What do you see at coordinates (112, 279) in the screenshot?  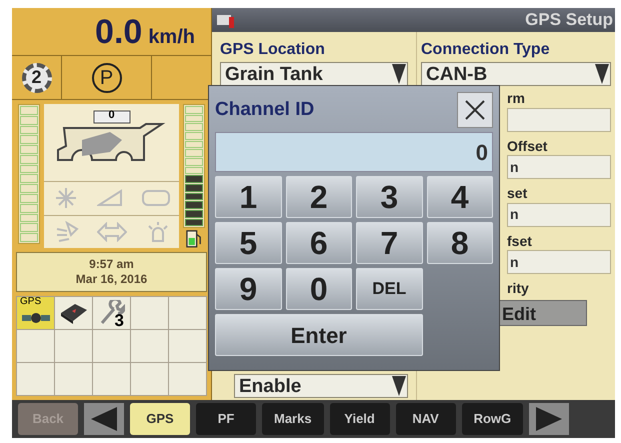 I see `clock-date: Mar 16, 2016` at bounding box center [112, 279].